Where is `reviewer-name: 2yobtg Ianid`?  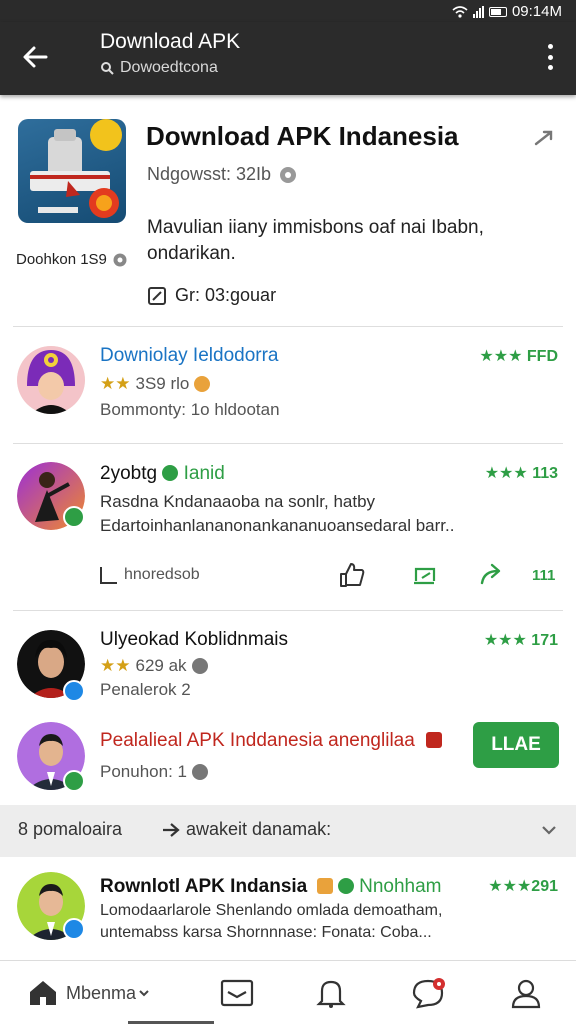 reviewer-name: 2yobtg Ianid is located at coordinates (162, 474).